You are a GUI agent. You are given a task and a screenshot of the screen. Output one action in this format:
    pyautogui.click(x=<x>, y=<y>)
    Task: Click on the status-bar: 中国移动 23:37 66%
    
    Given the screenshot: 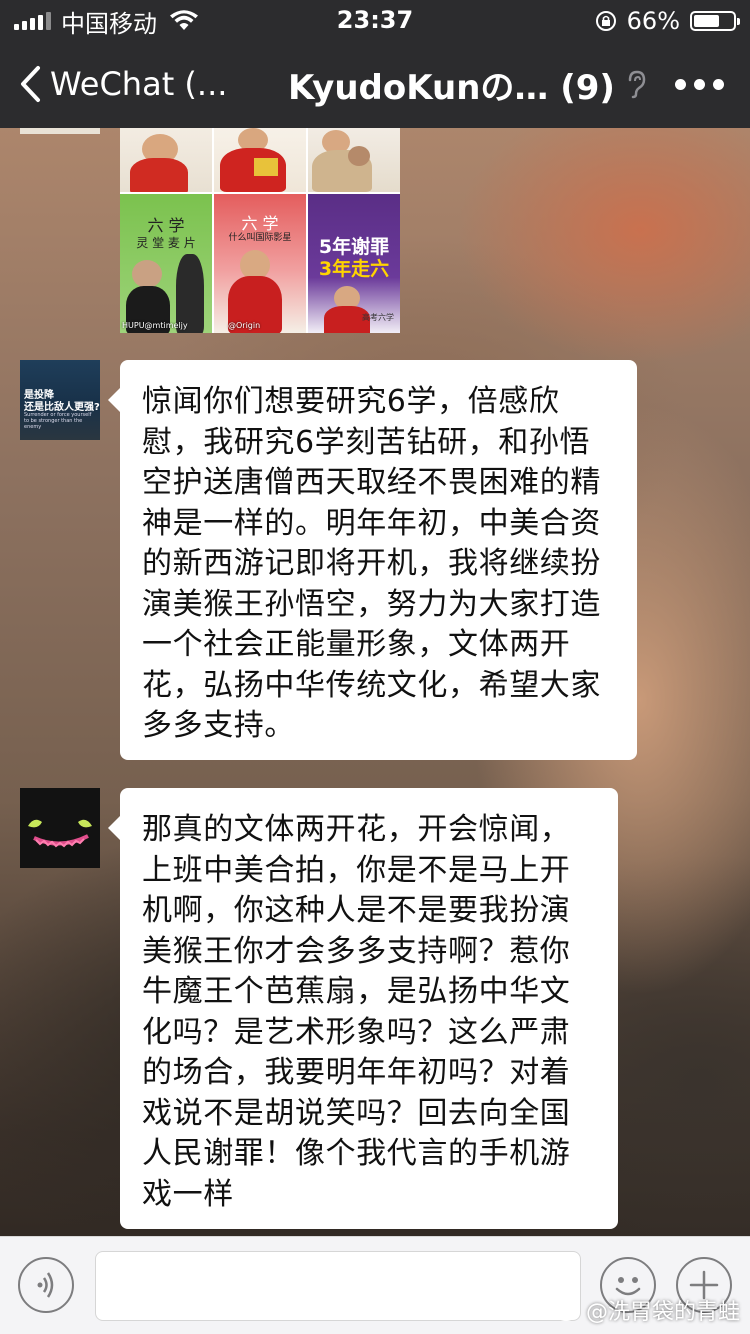 What is the action you would take?
    pyautogui.click(x=375, y=20)
    